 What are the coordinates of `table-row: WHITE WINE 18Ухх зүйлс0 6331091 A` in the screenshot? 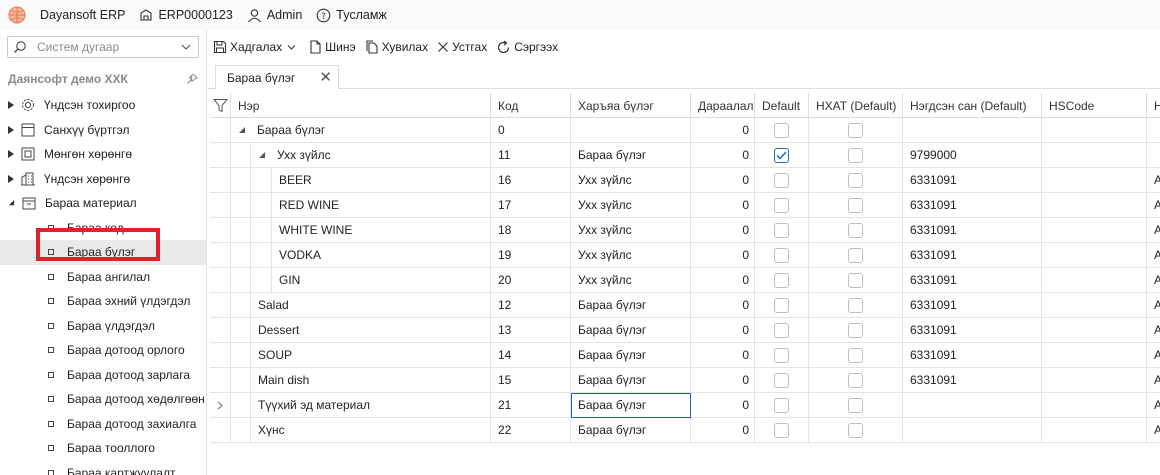 It's located at (685, 230).